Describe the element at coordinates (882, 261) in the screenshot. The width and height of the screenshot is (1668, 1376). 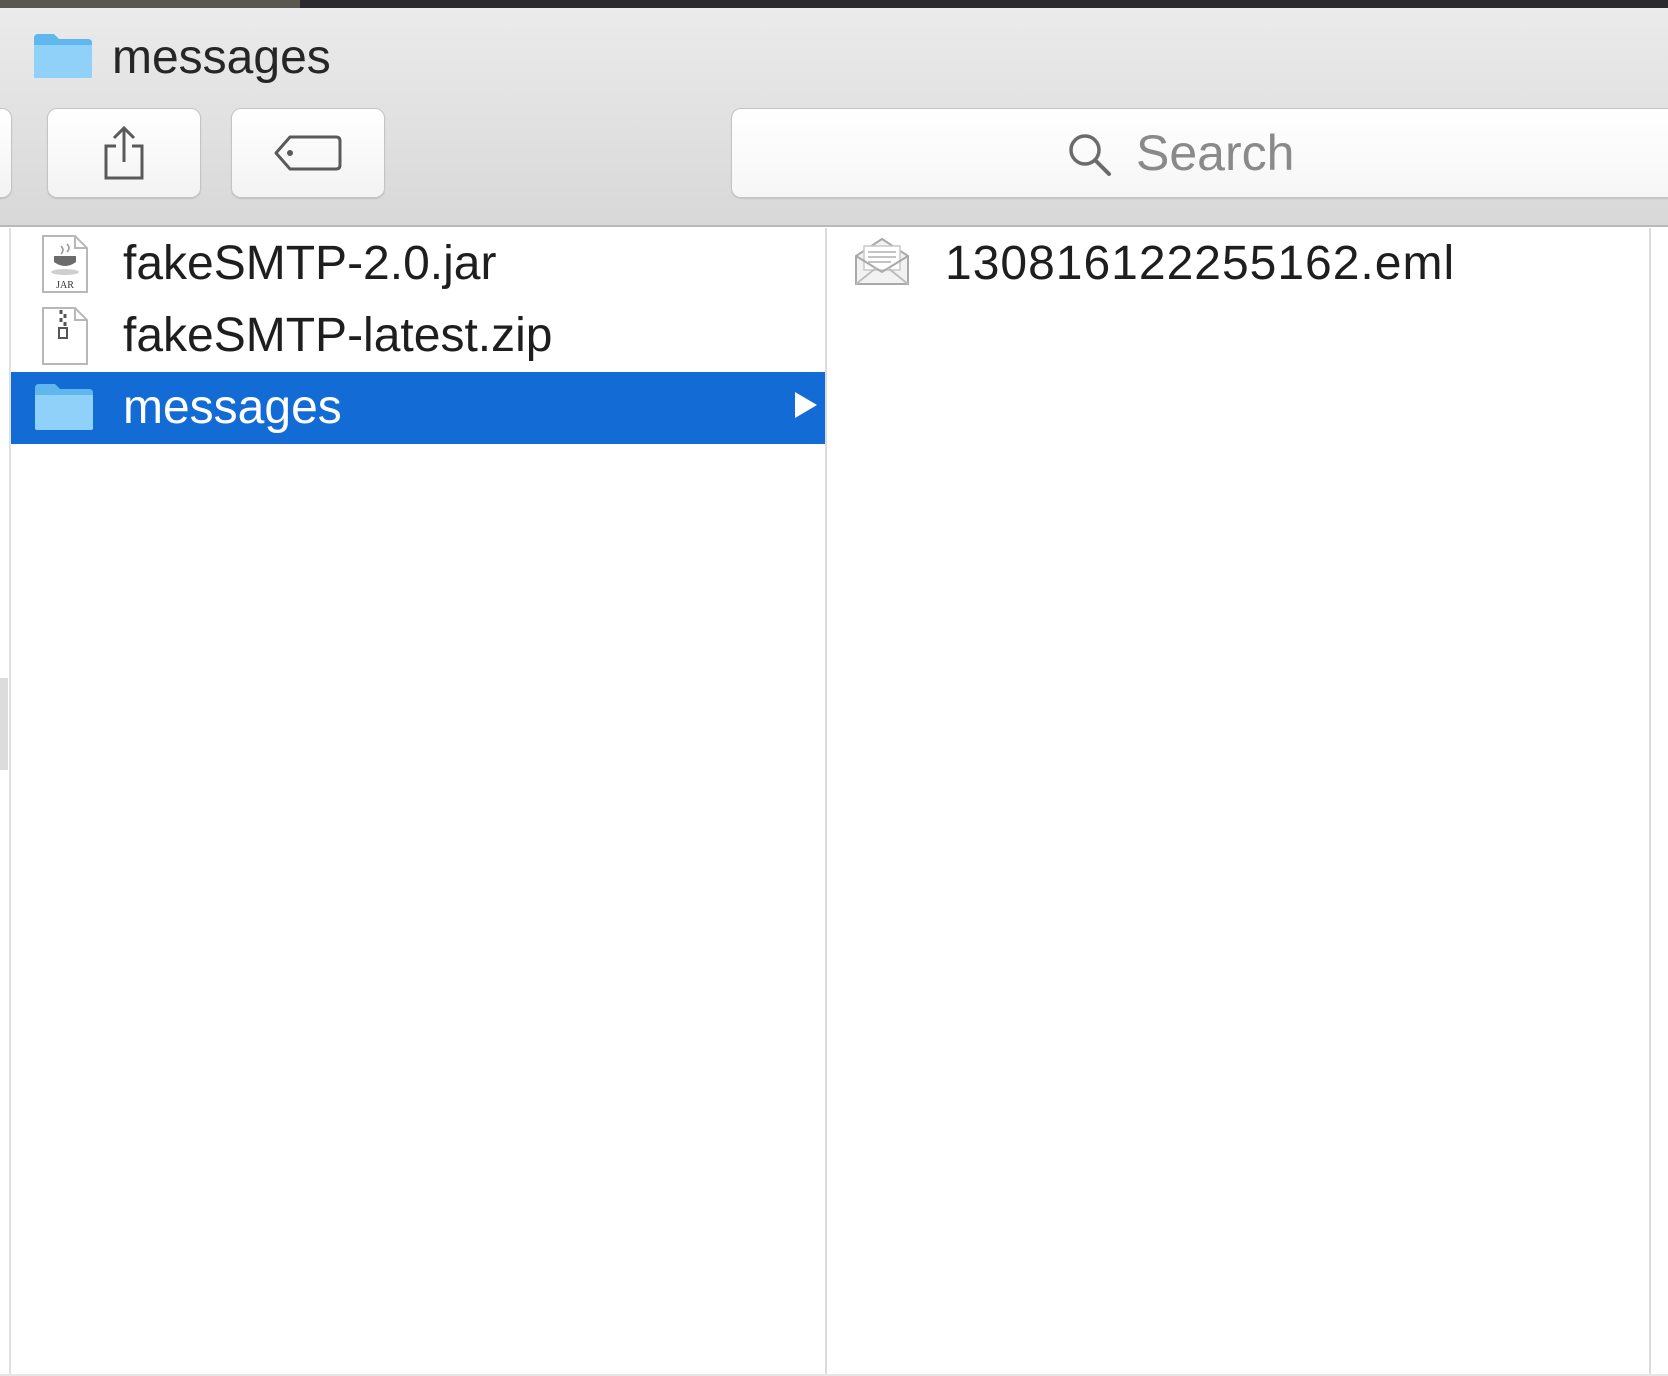
I see `email-file-icon` at that location.